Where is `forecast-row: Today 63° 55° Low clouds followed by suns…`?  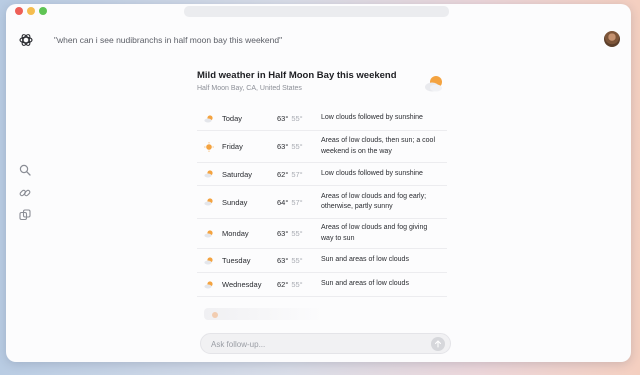 forecast-row: Today 63° 55° Low clouds followed by suns… is located at coordinates (322, 119).